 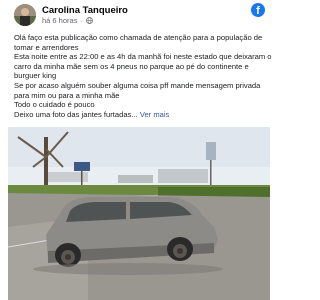 What do you see at coordinates (59, 20) in the screenshot?
I see `post-time: há 6 horas` at bounding box center [59, 20].